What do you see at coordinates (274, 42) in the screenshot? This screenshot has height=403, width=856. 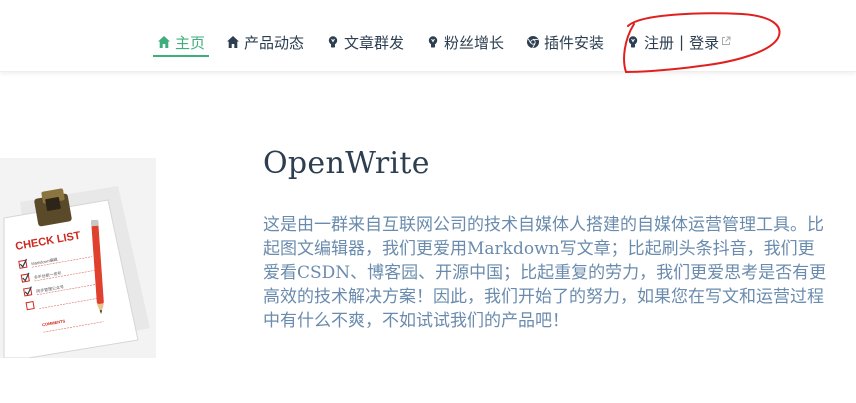 I see `nav-product-news-label: 产品动态` at bounding box center [274, 42].